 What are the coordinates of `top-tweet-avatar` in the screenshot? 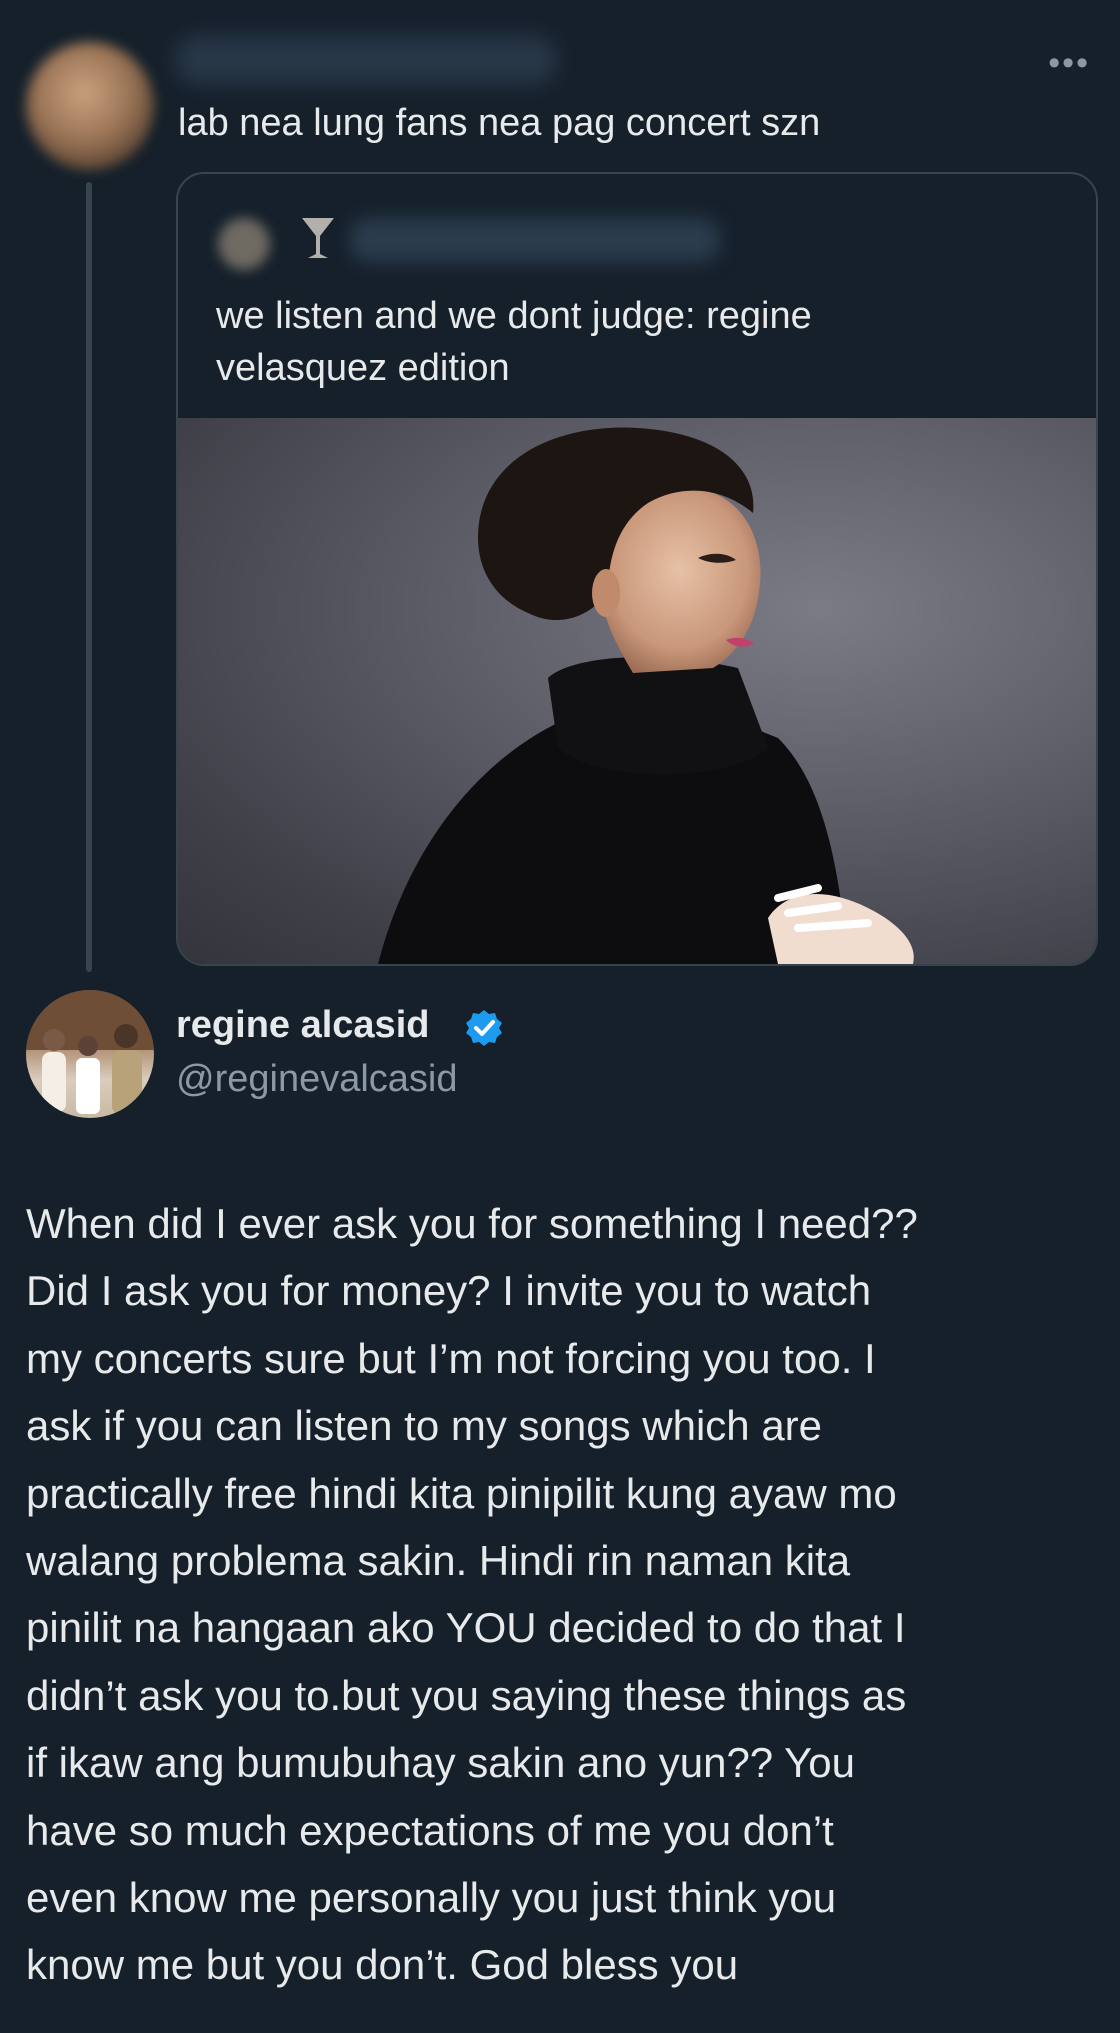 It's located at (90, 106).